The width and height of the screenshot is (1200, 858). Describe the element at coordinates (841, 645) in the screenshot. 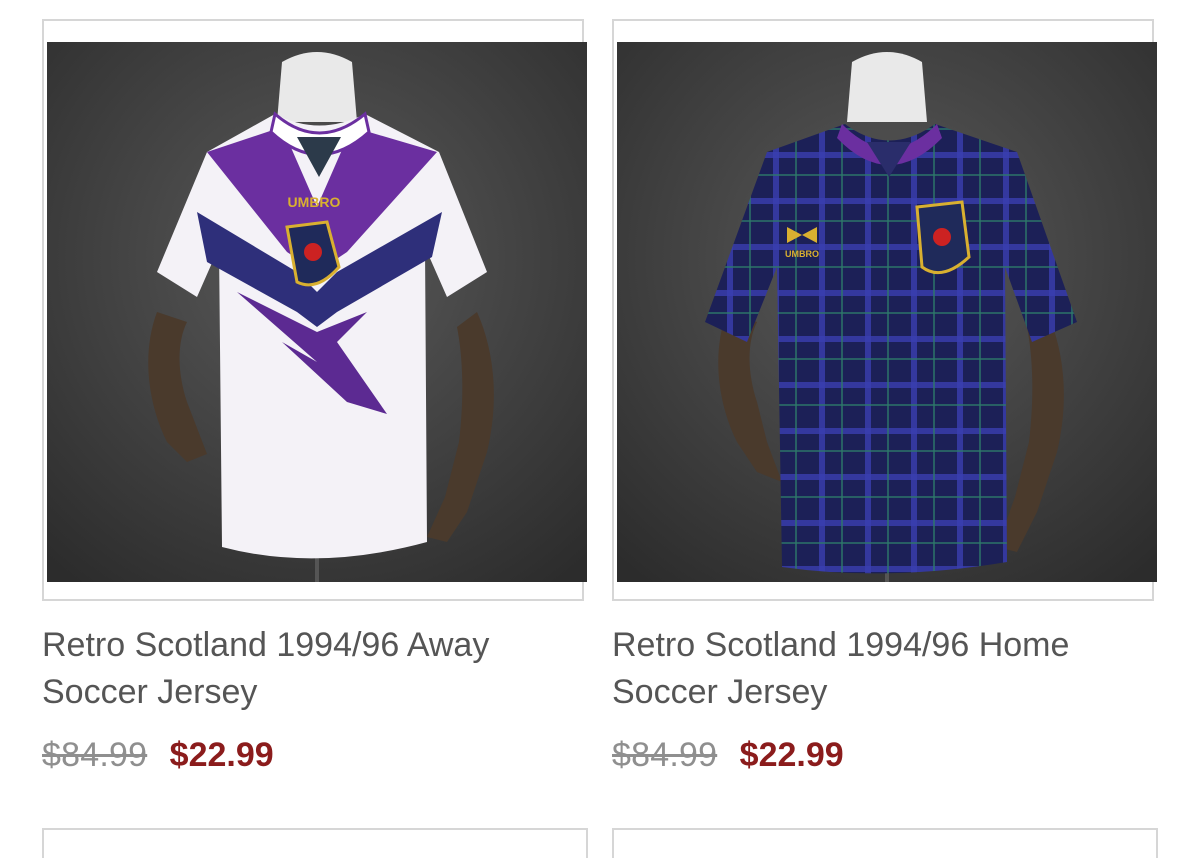

I see `product-title-line1: Retro Scotland 1994/96 Home` at that location.